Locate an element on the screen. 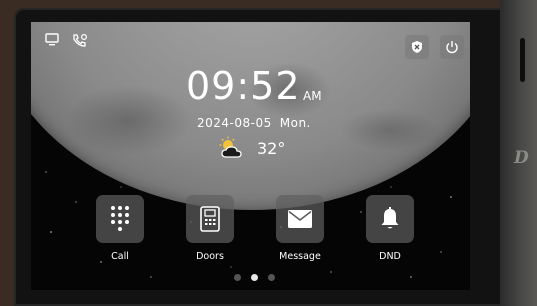  clock-ampm: AM is located at coordinates (312, 96).